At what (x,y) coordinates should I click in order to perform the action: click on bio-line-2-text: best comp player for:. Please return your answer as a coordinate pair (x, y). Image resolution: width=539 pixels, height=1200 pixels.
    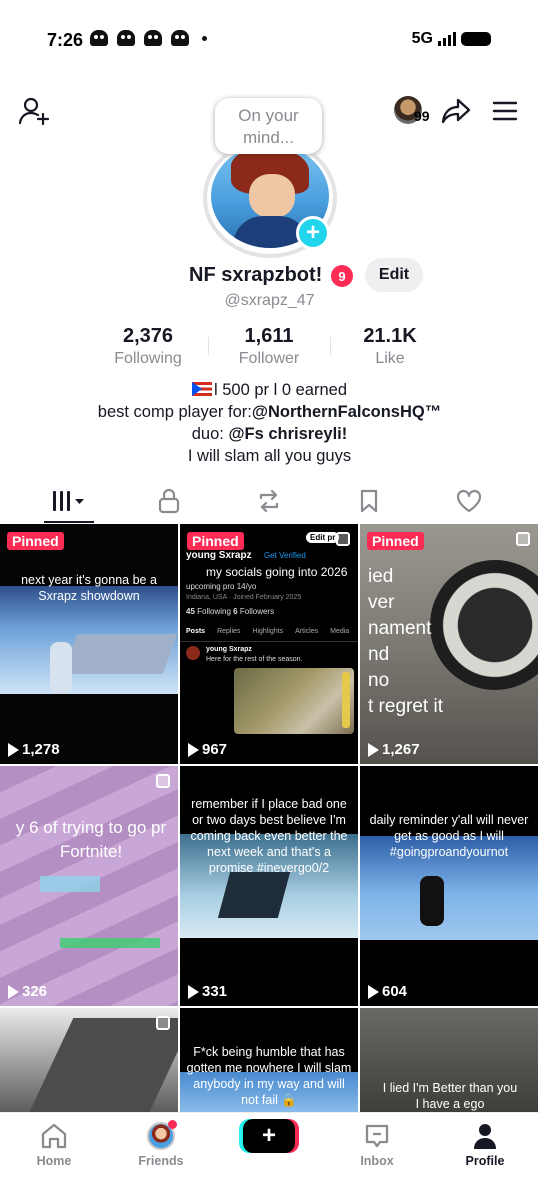
    Looking at the image, I should click on (174, 412).